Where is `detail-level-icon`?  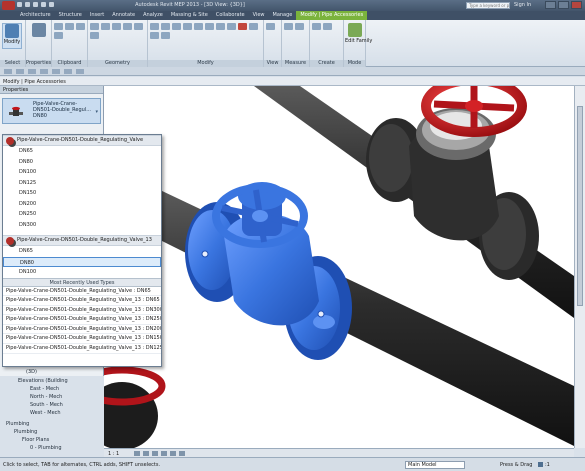
detail-level-icon is located at coordinates (137, 453).